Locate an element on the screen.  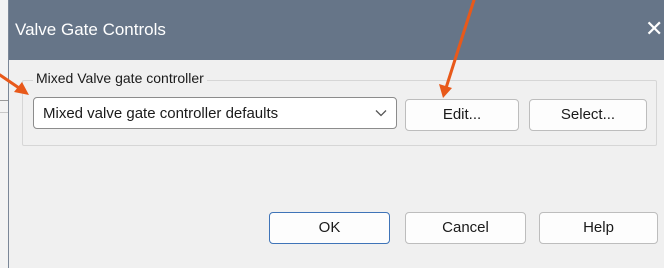
help-button: Help is located at coordinates (598, 228).